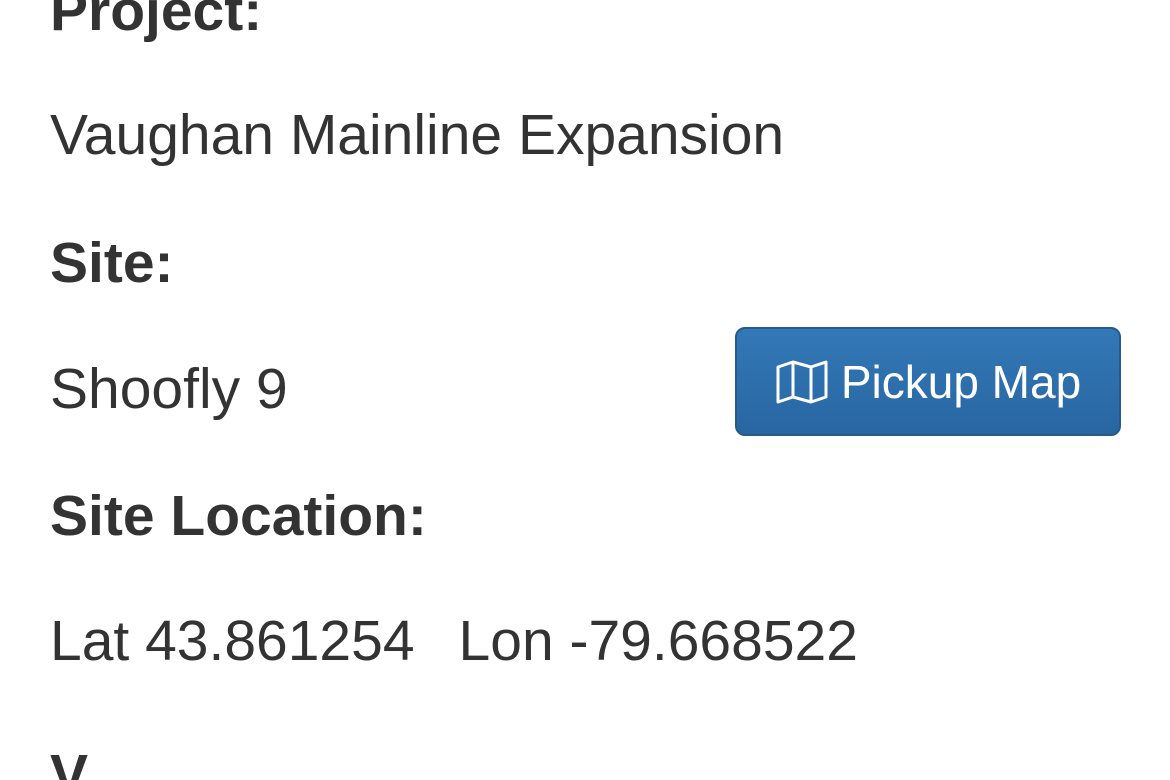 The height and width of the screenshot is (780, 1170). I want to click on pickup-map-button: Pickup Map, so click(928, 381).